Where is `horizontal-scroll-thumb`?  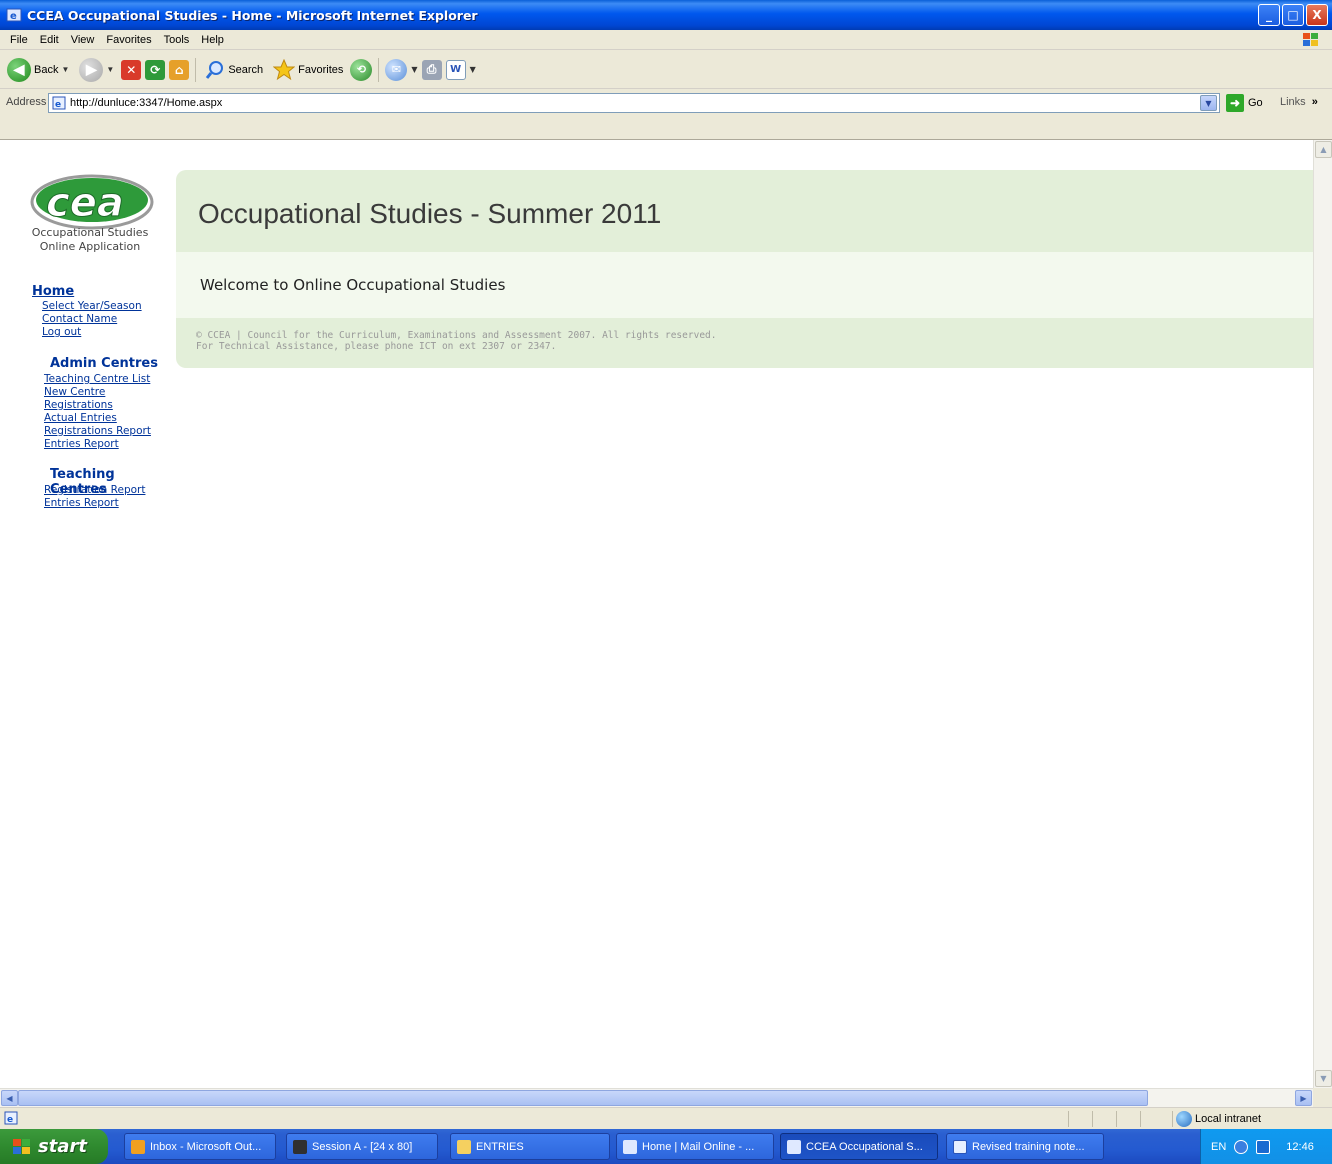
horizontal-scroll-thumb is located at coordinates (583, 1098).